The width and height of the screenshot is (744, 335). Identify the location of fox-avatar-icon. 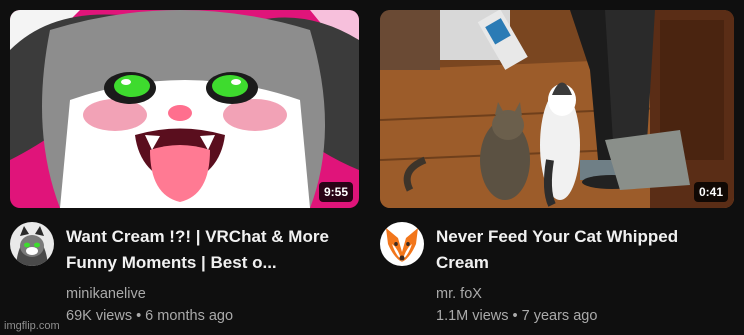
(402, 244).